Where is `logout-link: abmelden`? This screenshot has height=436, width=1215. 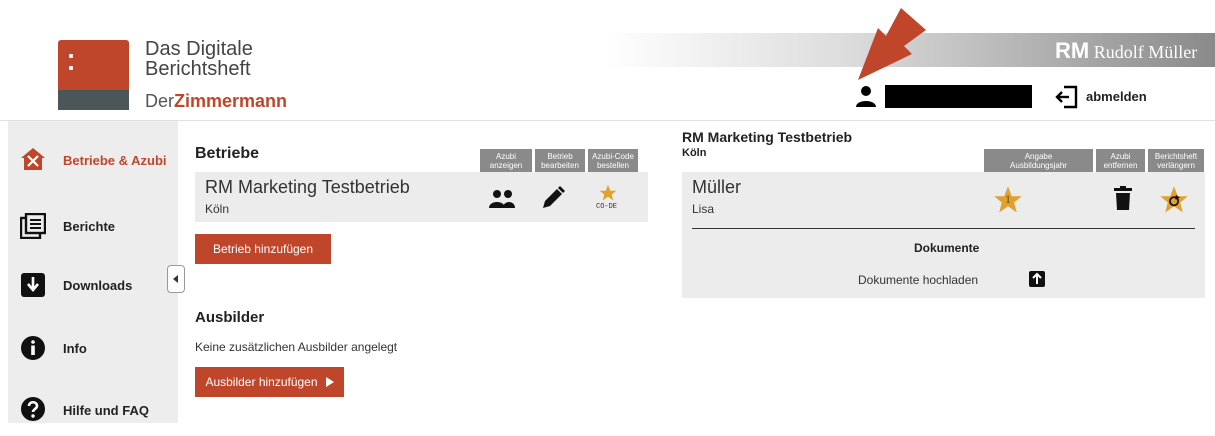 logout-link: abmelden is located at coordinates (1116, 96).